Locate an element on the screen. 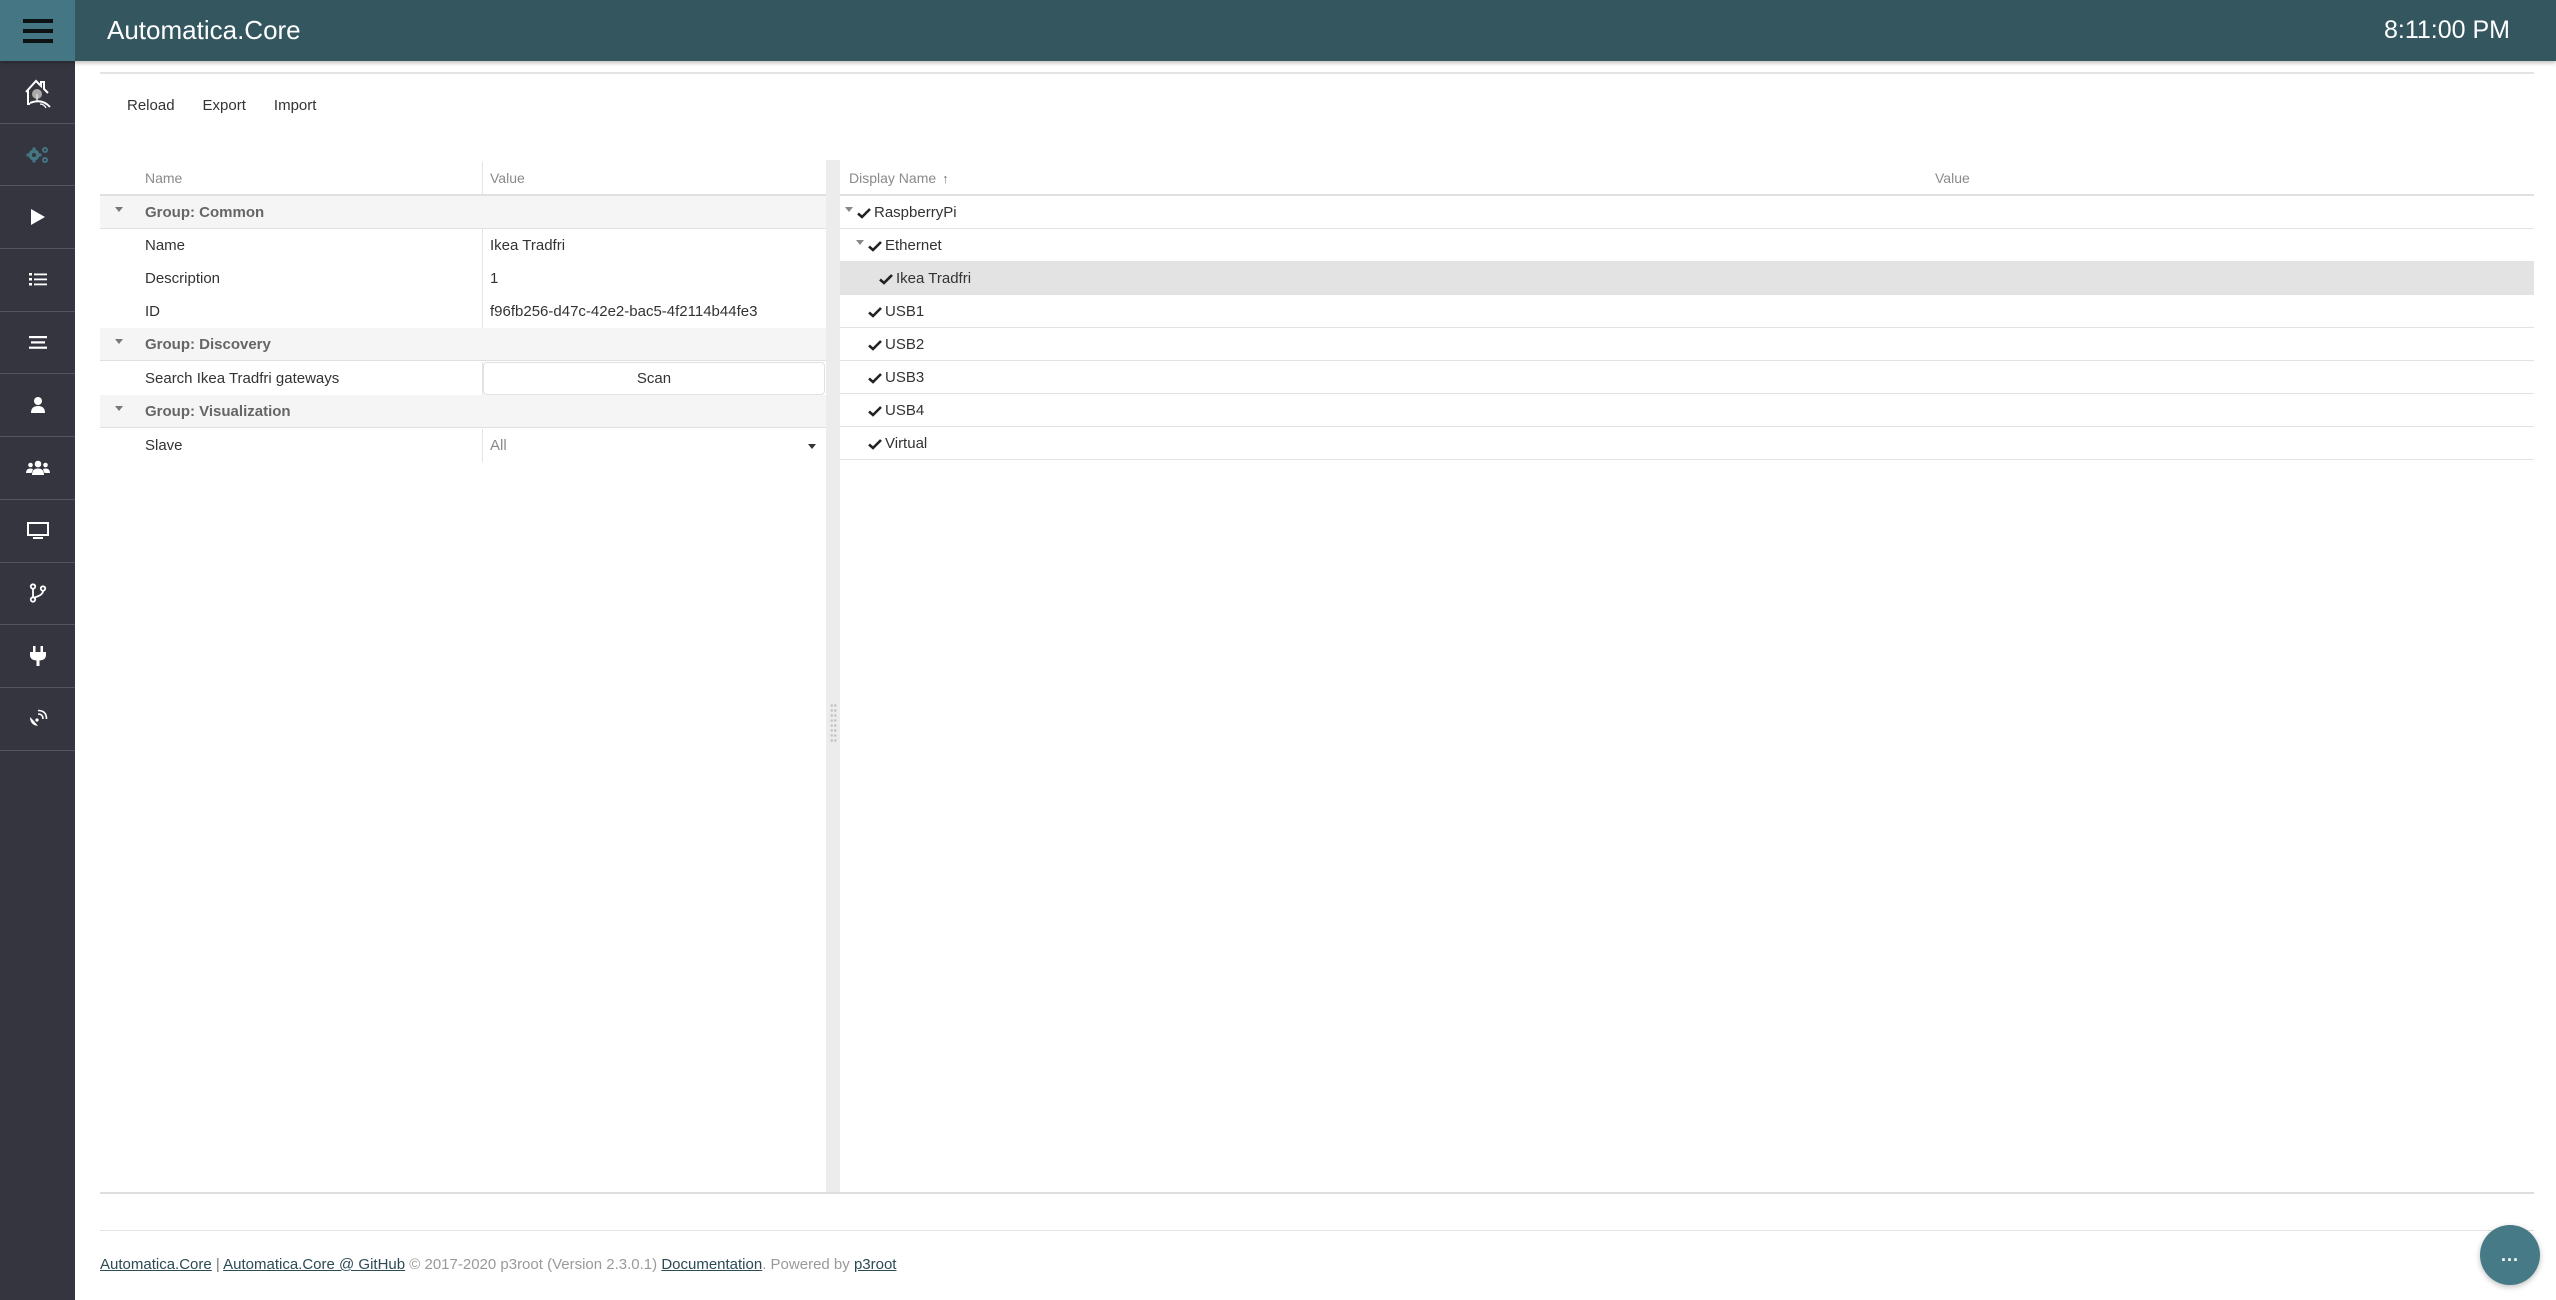  toolbar: Reload Export Import is located at coordinates (215, 106).